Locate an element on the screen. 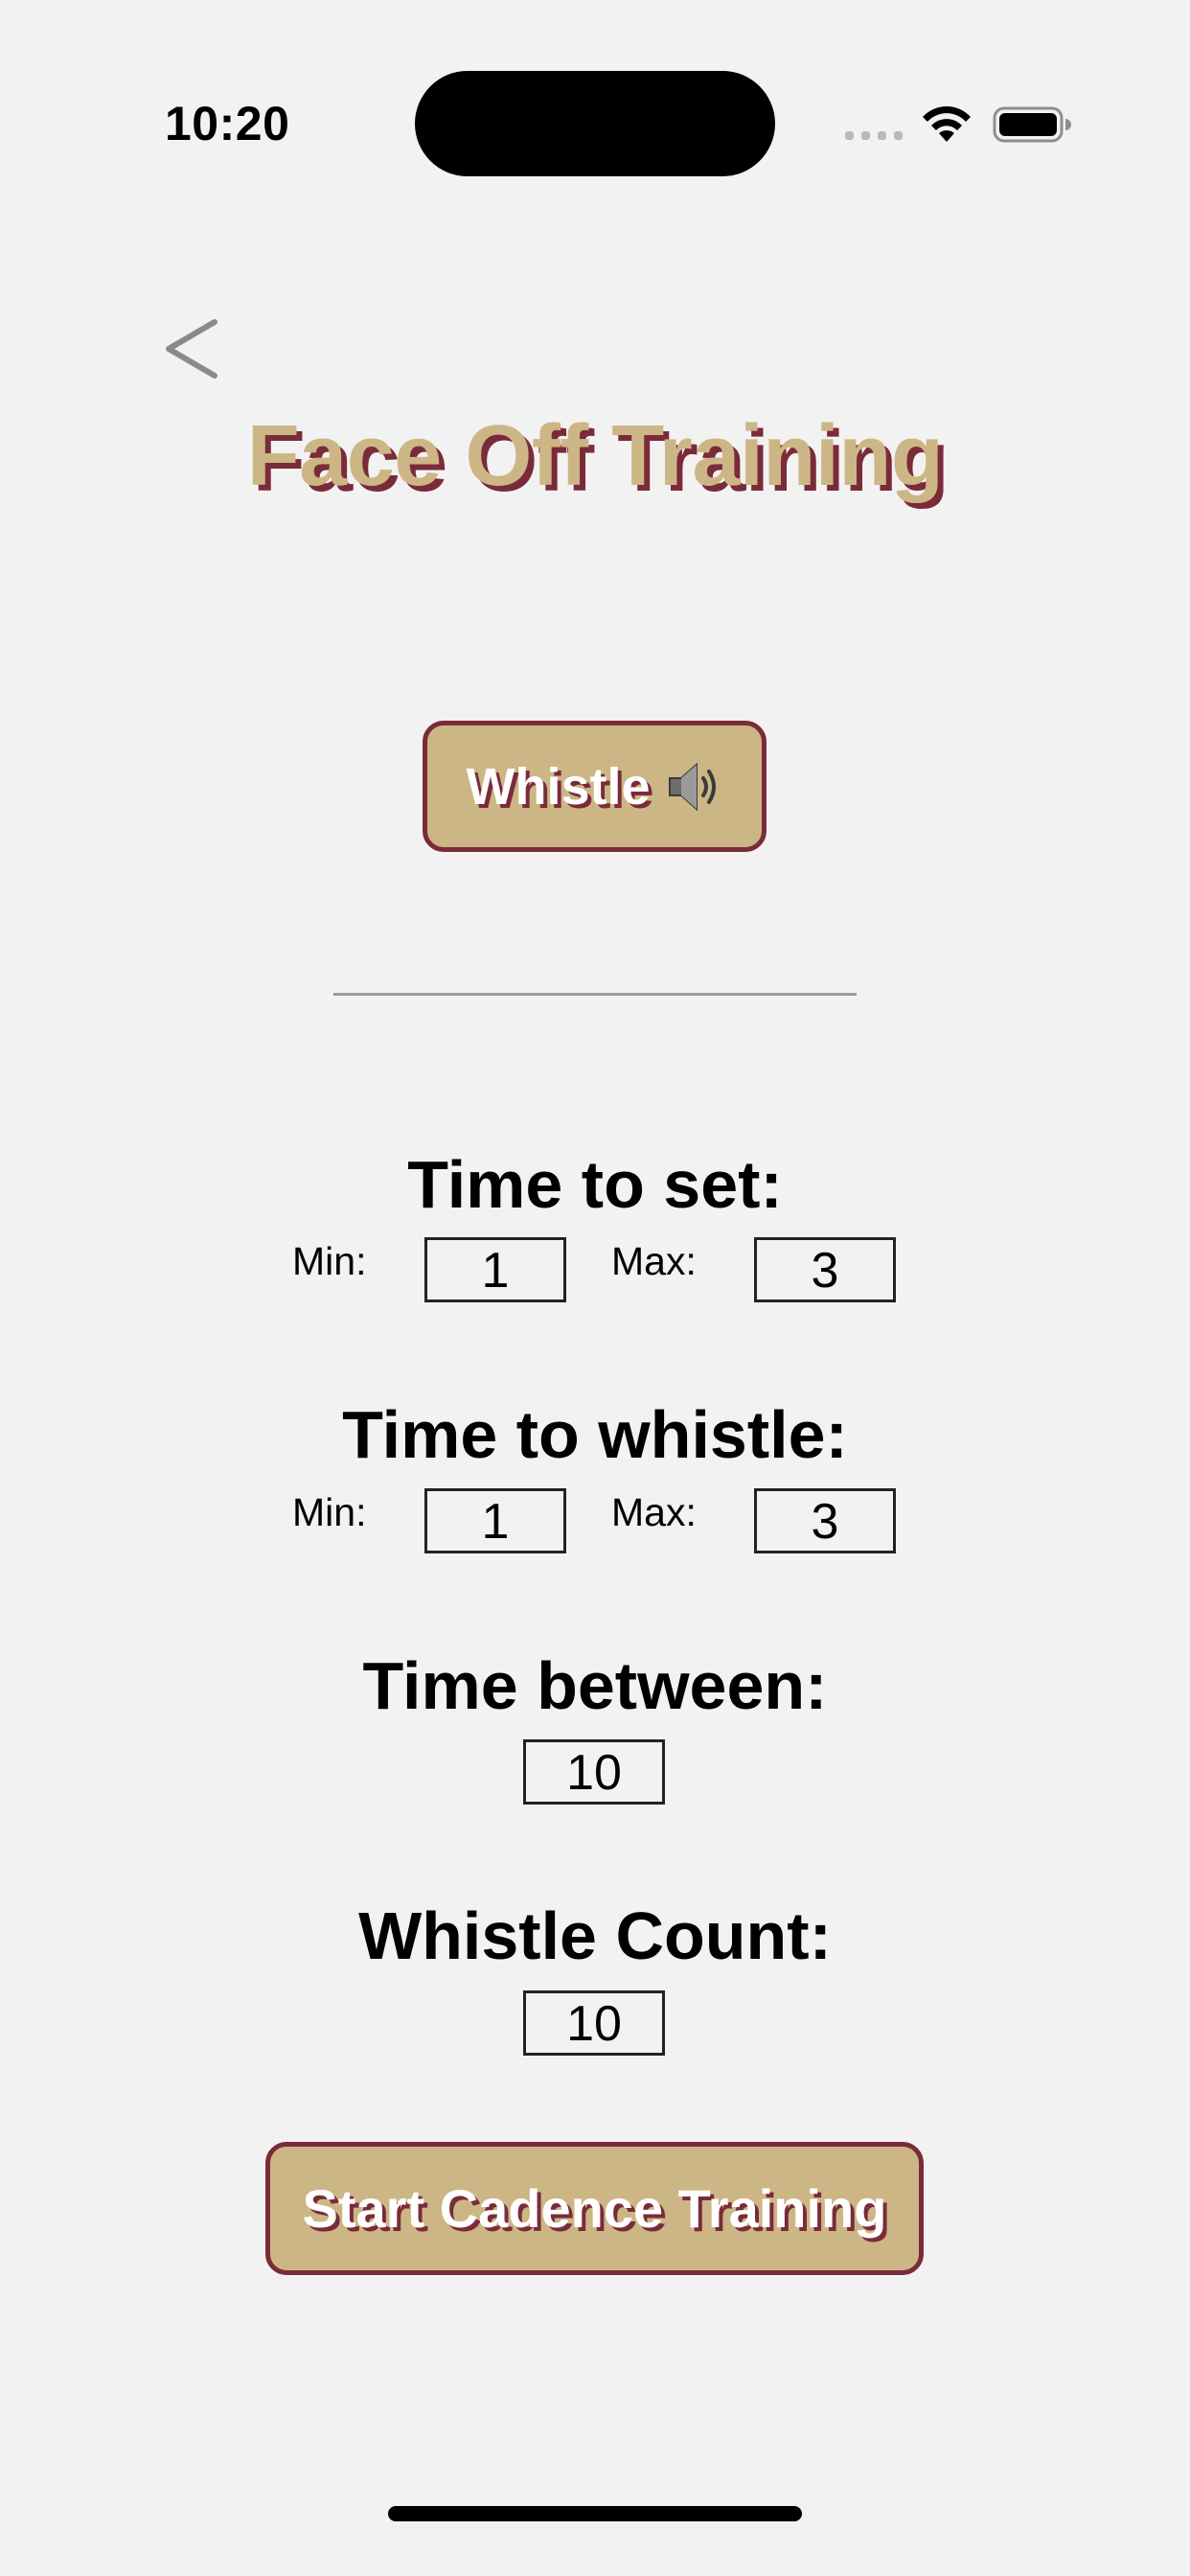  time-to-set-min-input: 1 is located at coordinates (495, 1269).